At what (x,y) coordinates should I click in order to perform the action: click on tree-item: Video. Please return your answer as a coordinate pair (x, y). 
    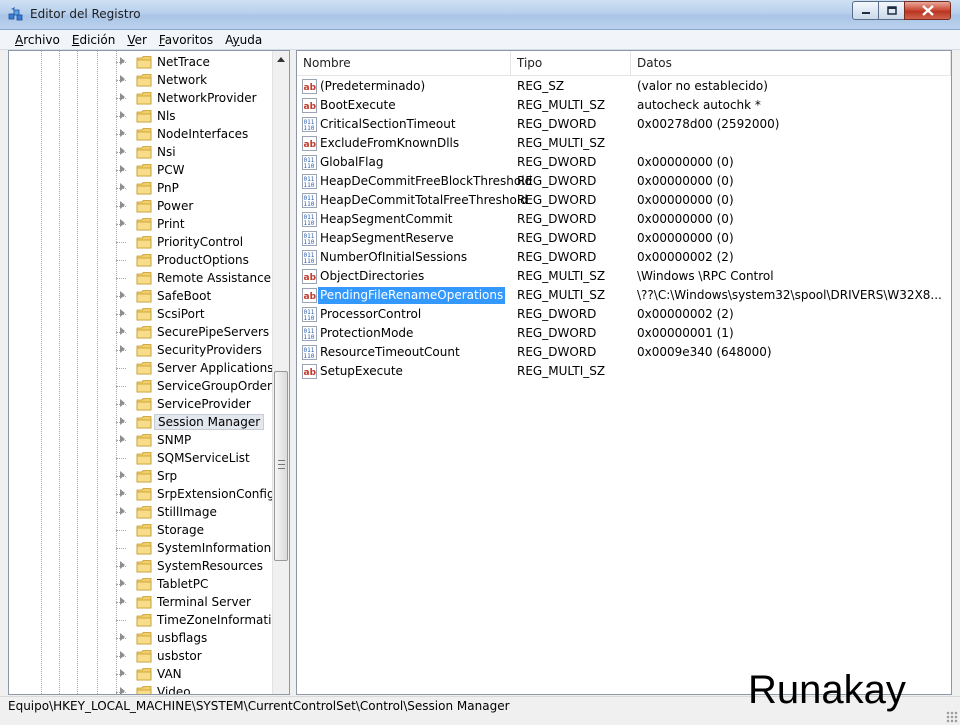
    Looking at the image, I should click on (144, 688).